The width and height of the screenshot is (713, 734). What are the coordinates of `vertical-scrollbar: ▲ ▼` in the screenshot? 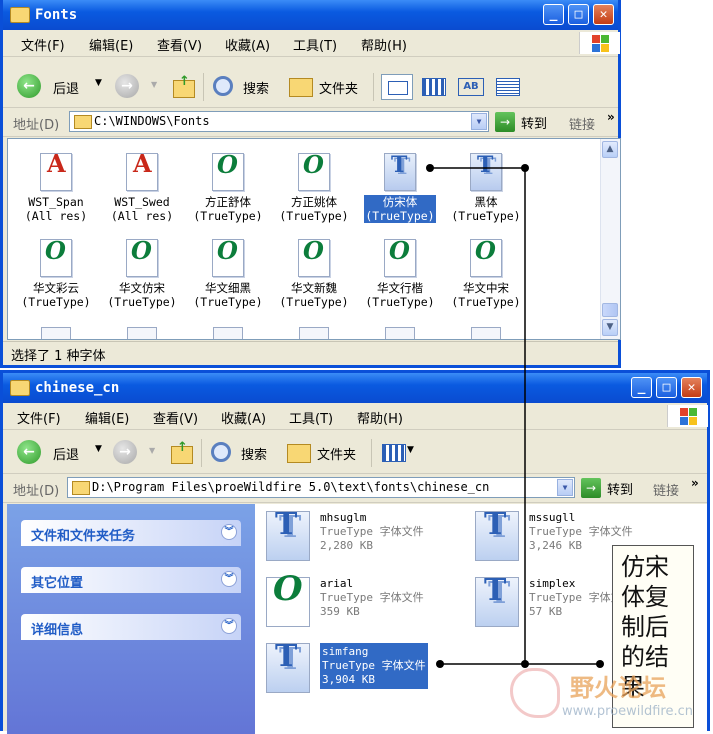 It's located at (610, 239).